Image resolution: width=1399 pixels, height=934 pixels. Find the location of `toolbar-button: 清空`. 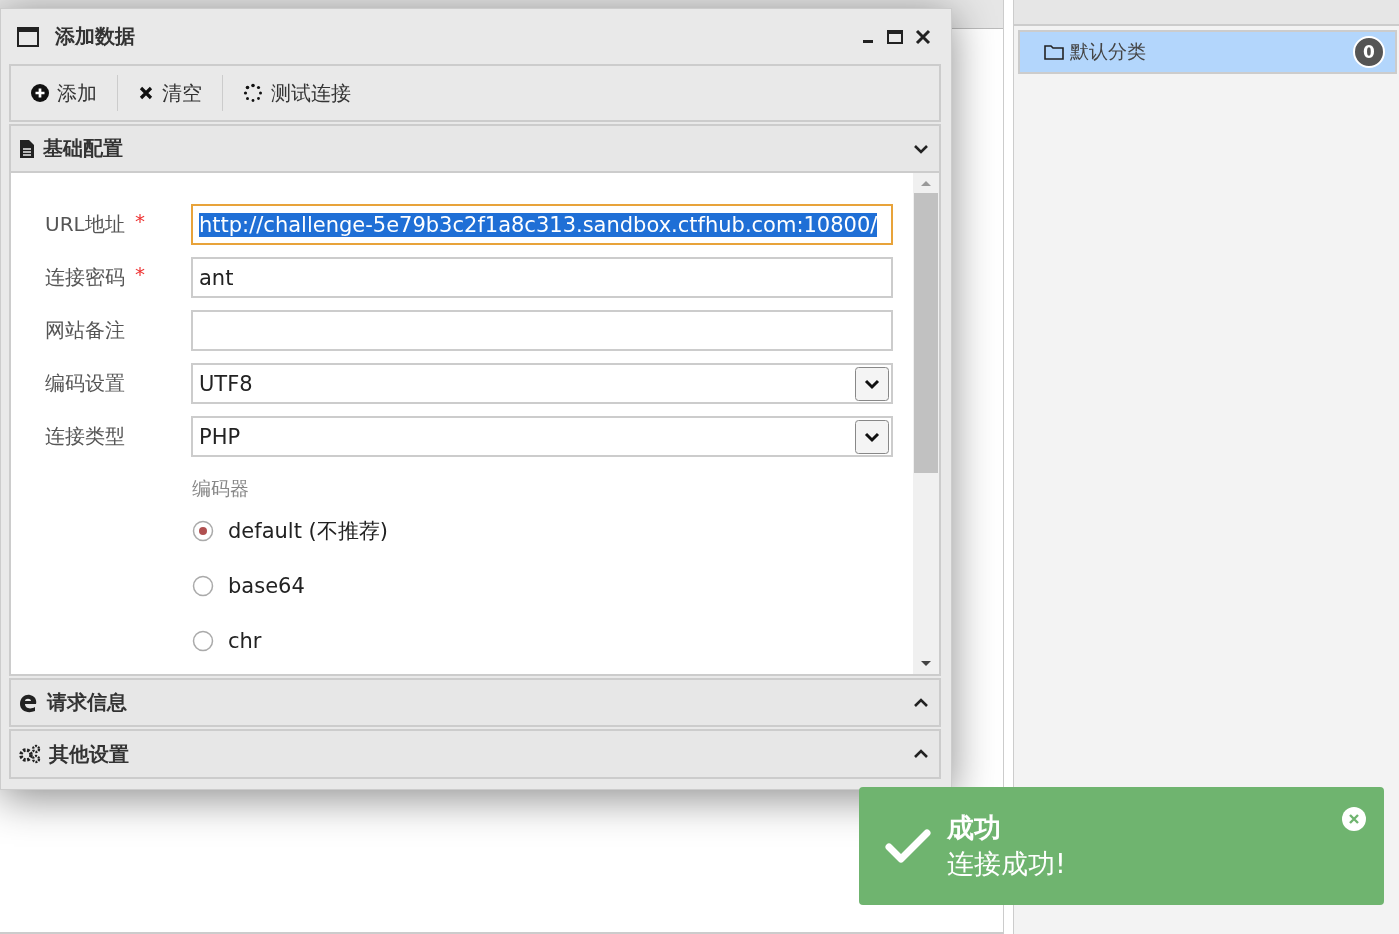

toolbar-button: 清空 is located at coordinates (170, 93).